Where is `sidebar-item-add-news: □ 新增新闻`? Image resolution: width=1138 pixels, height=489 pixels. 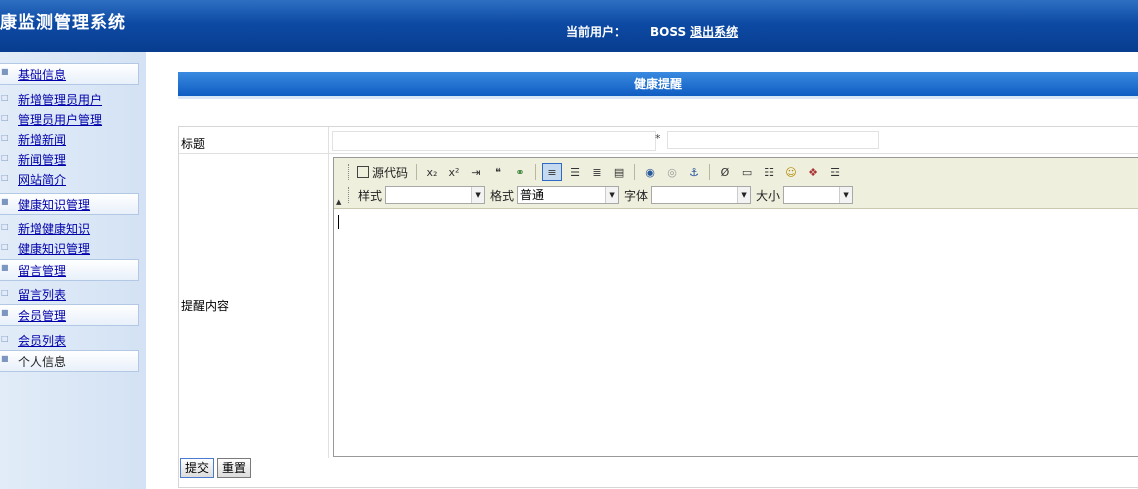
sidebar-item-add-news: □ 新增新闻 is located at coordinates (69, 139).